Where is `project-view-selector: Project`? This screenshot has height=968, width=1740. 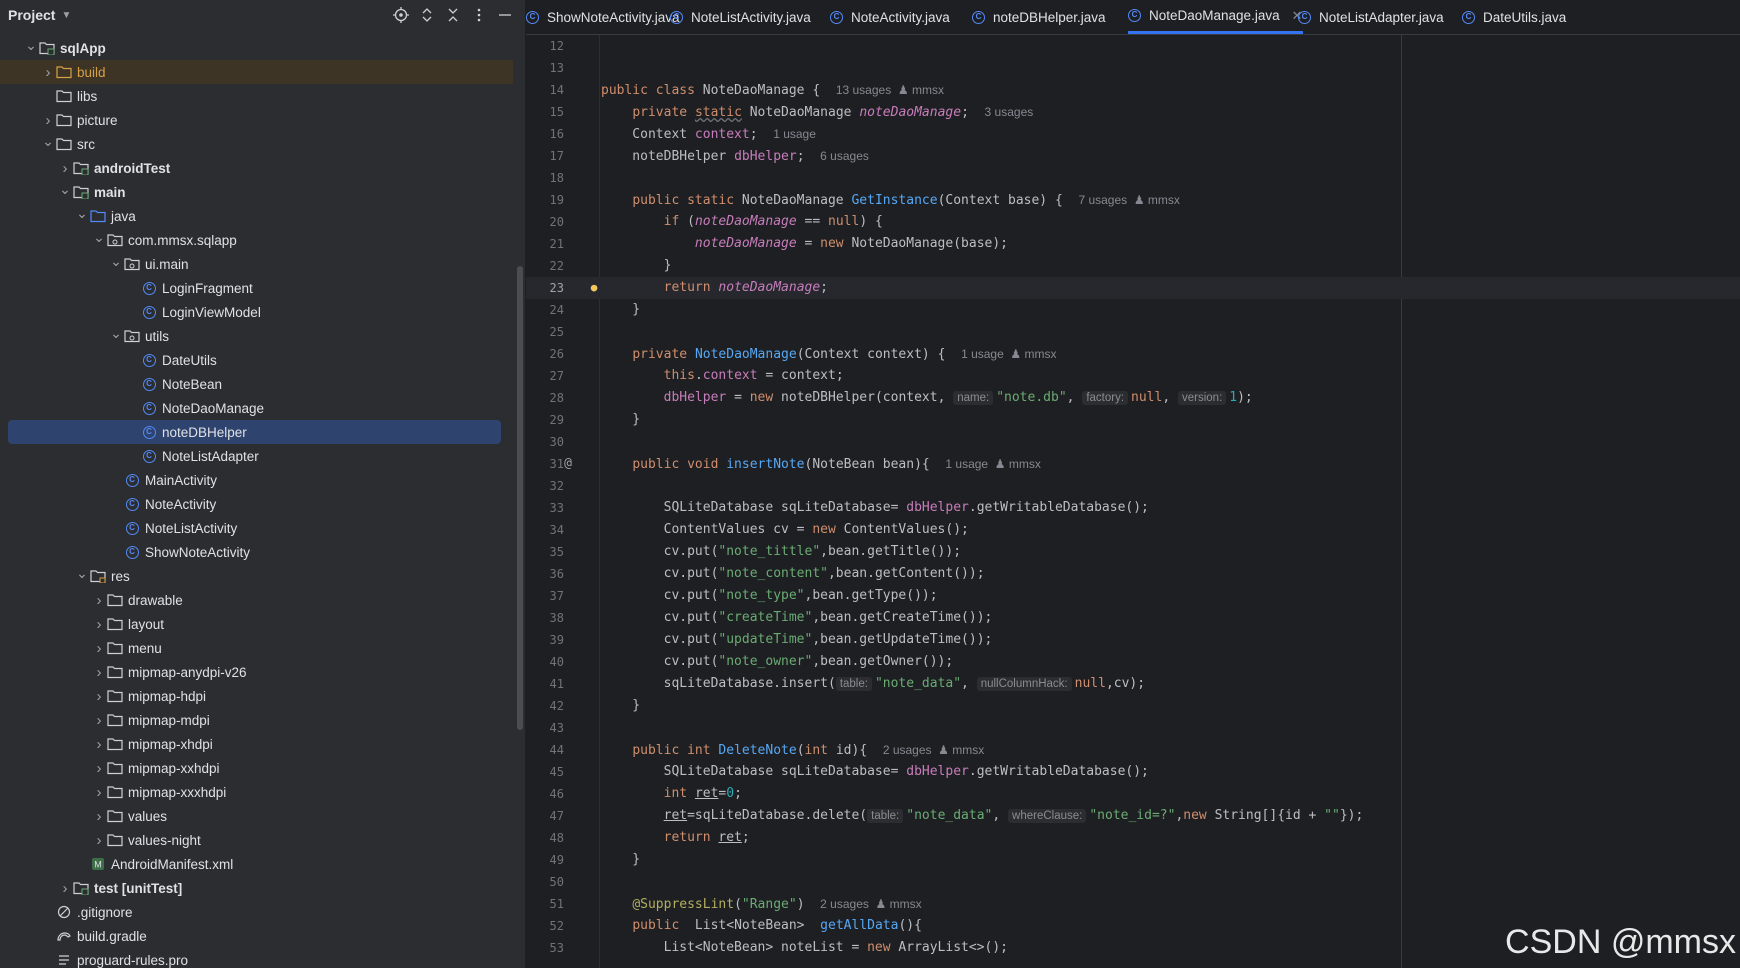
project-view-selector: Project is located at coordinates (31, 15).